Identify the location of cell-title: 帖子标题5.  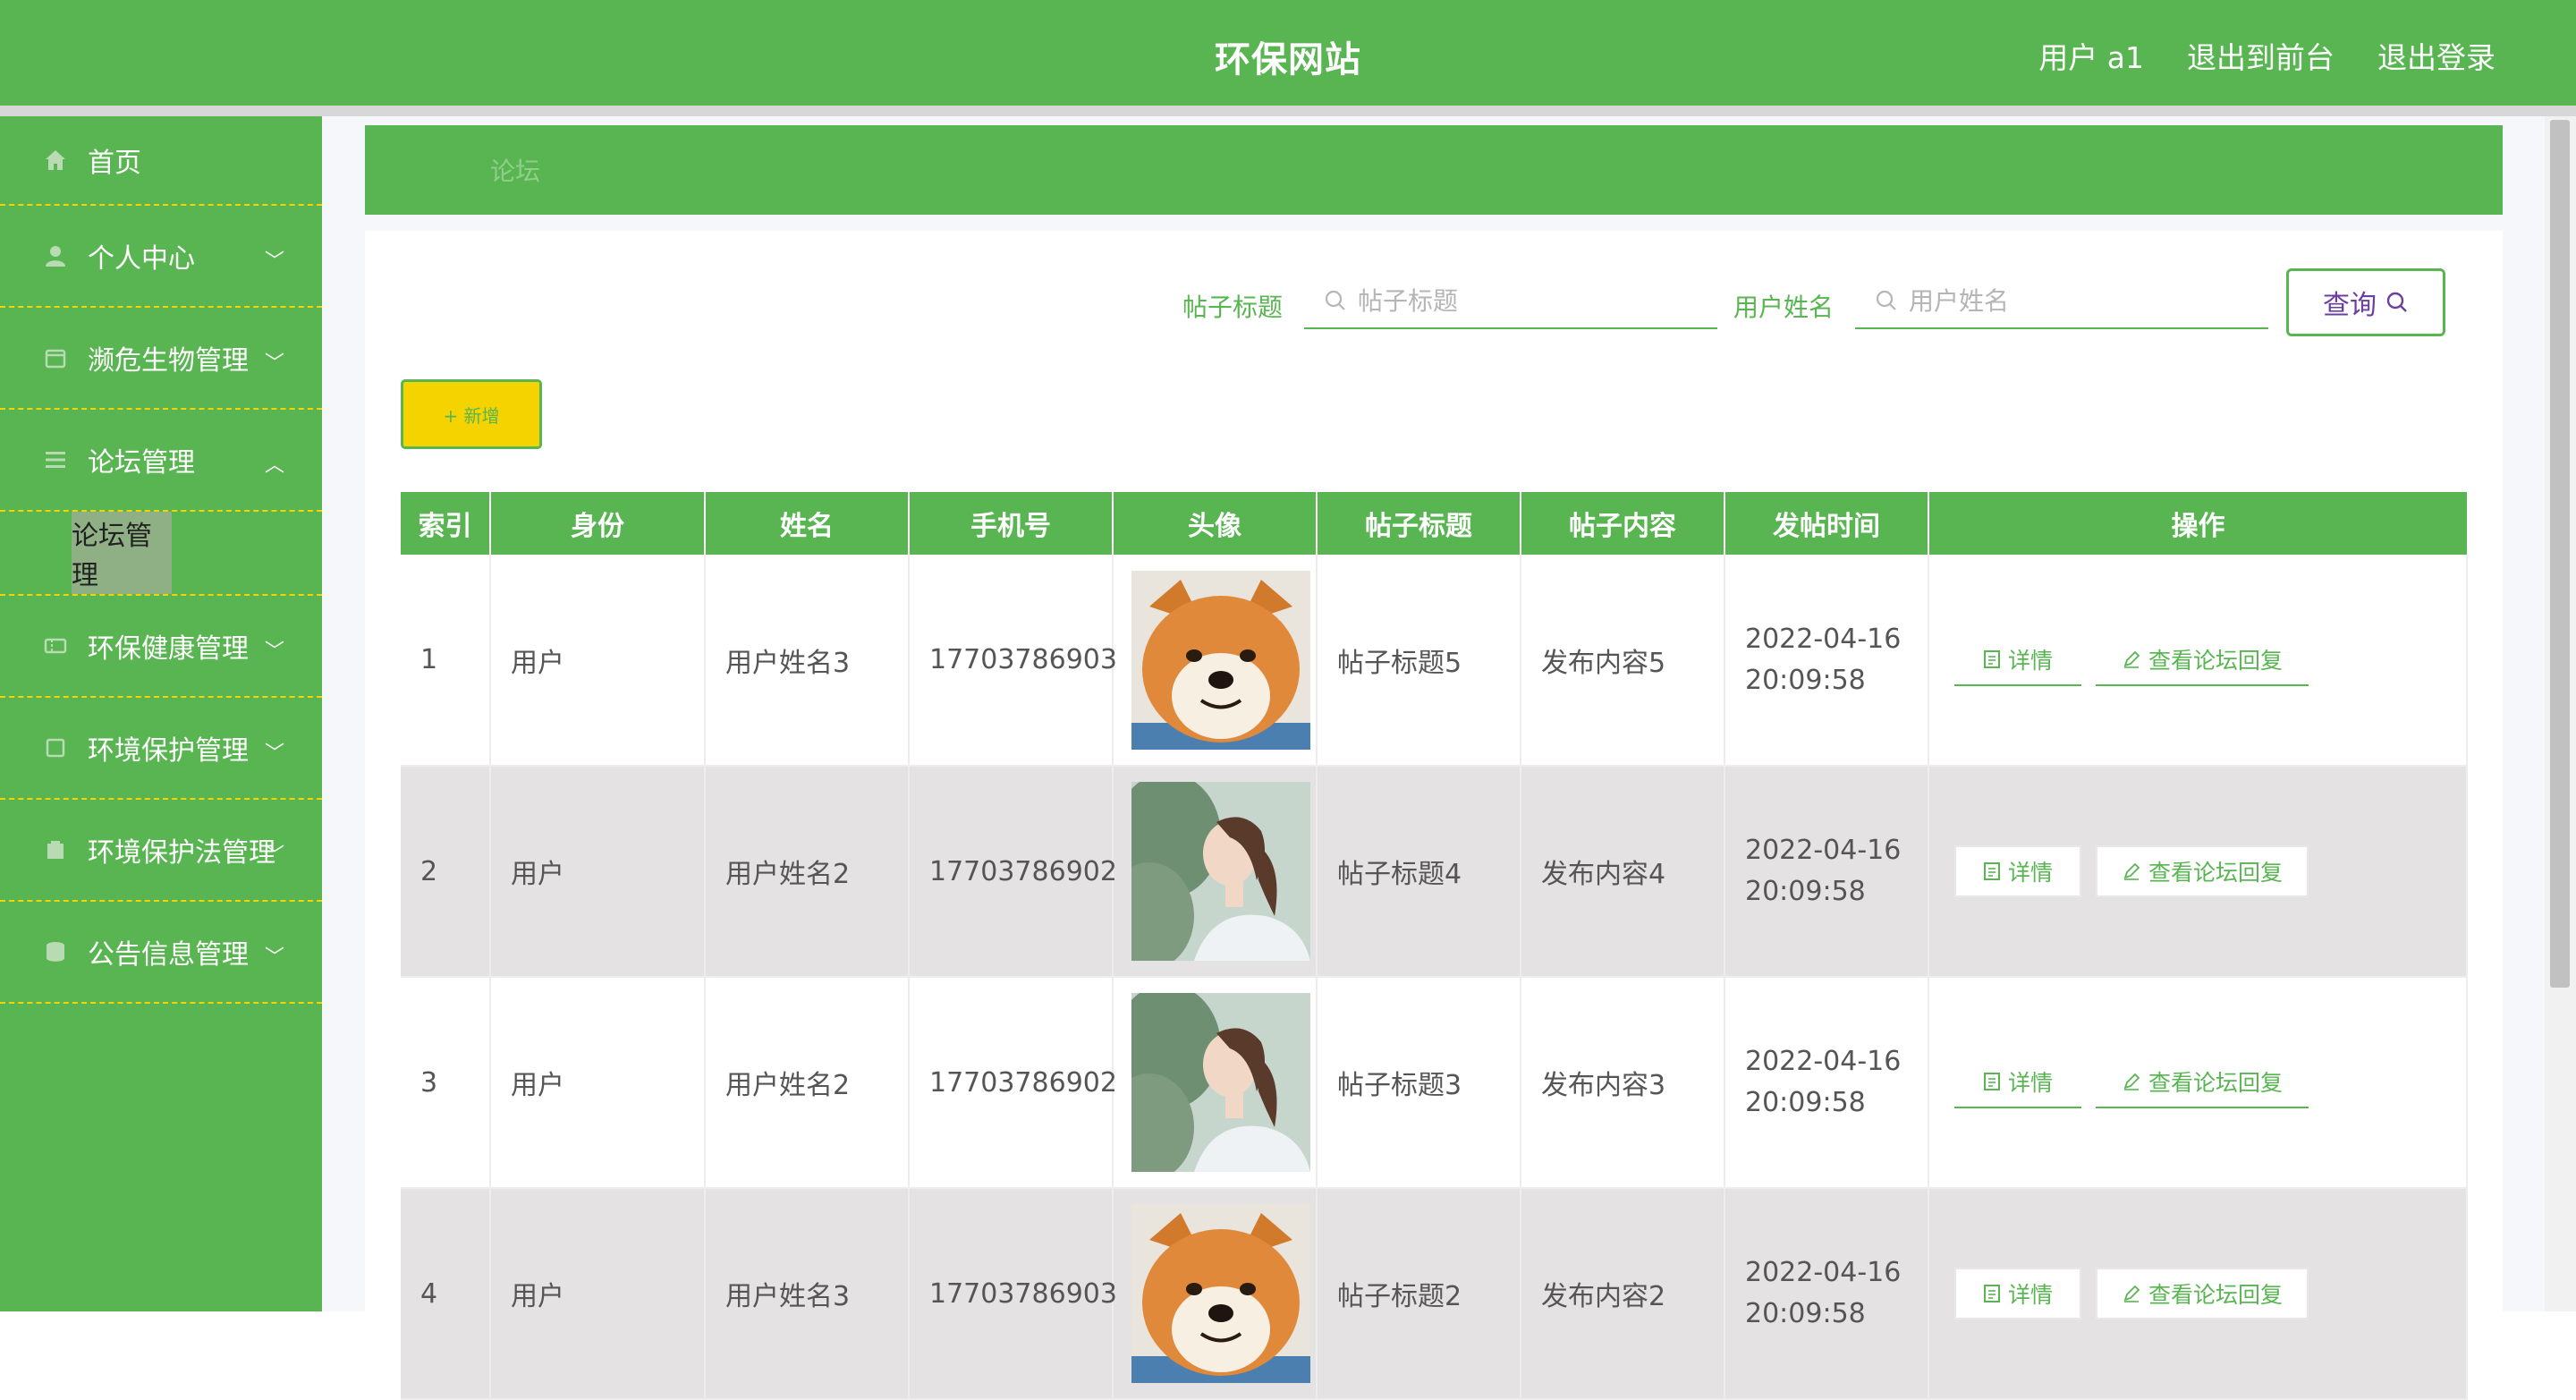
(1419, 661).